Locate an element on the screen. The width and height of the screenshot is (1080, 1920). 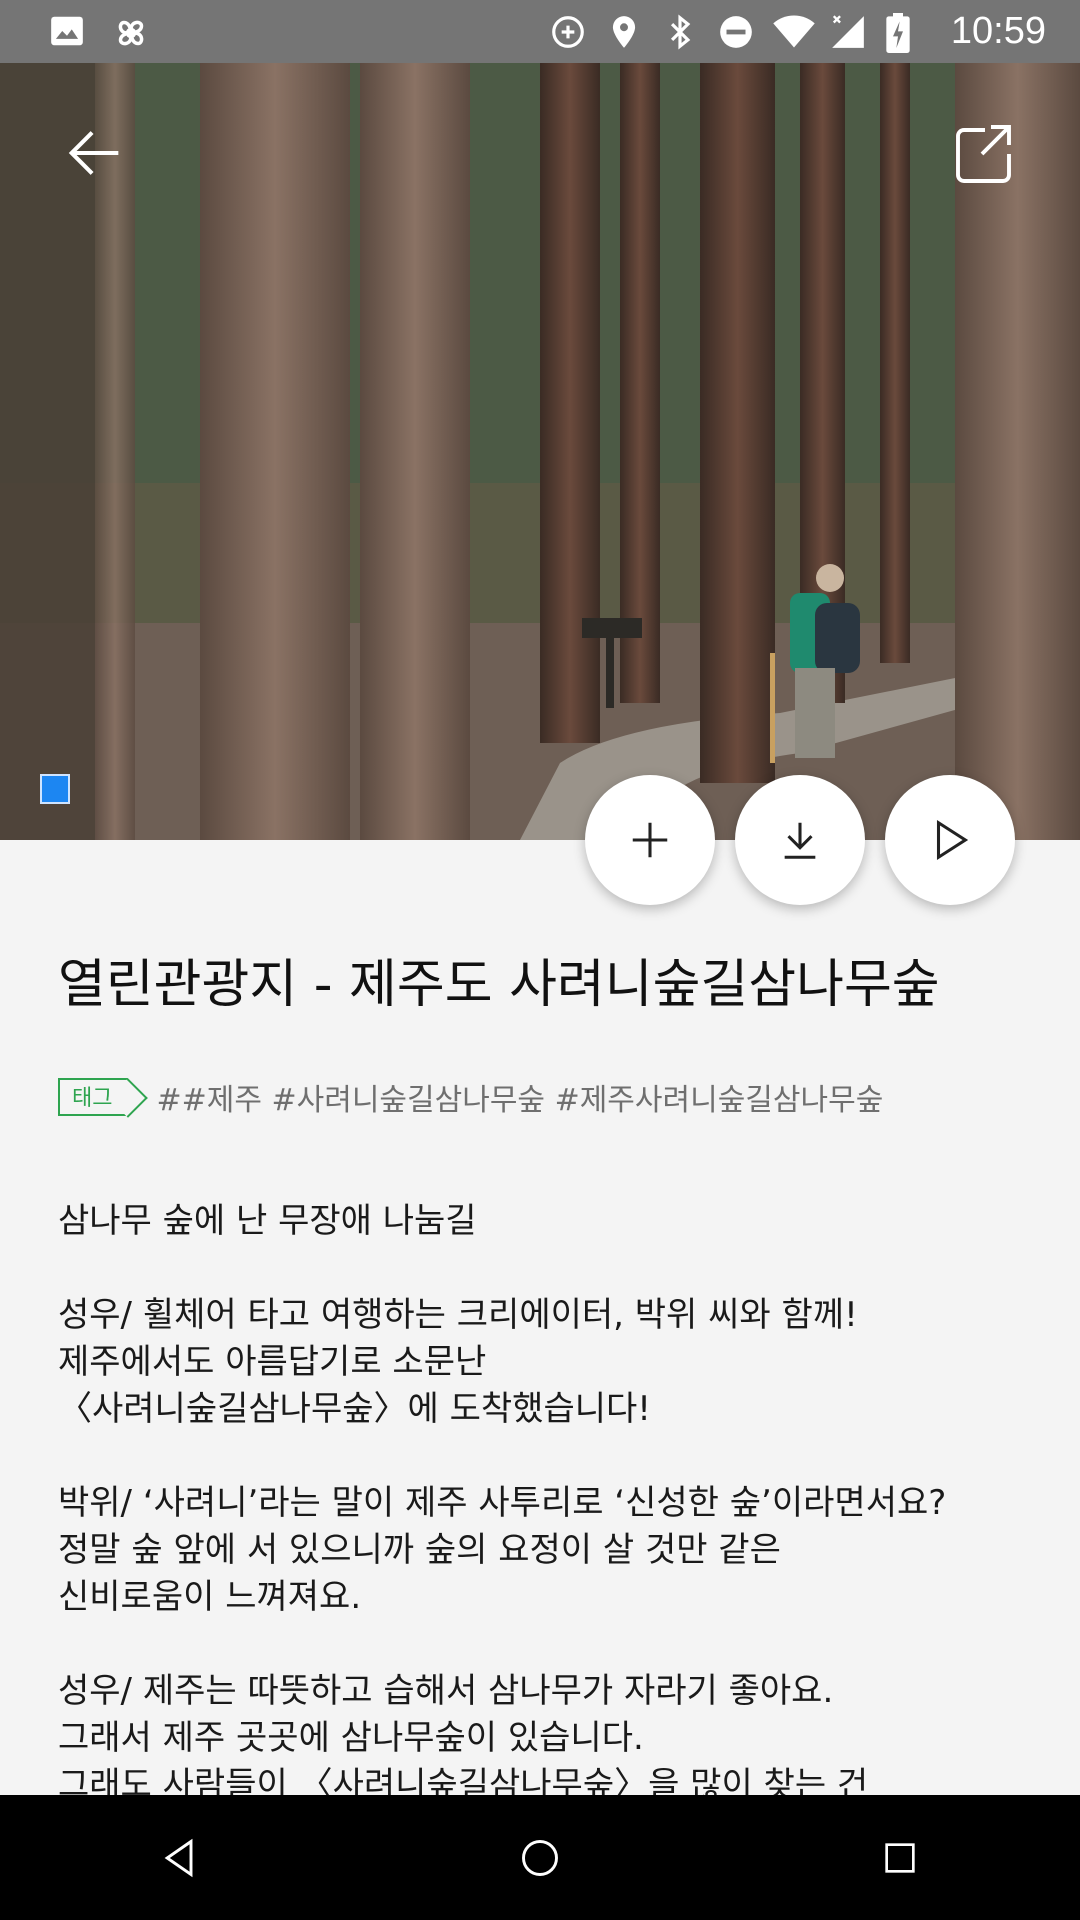
tag-badge: 태그 is located at coordinates (93, 1097).